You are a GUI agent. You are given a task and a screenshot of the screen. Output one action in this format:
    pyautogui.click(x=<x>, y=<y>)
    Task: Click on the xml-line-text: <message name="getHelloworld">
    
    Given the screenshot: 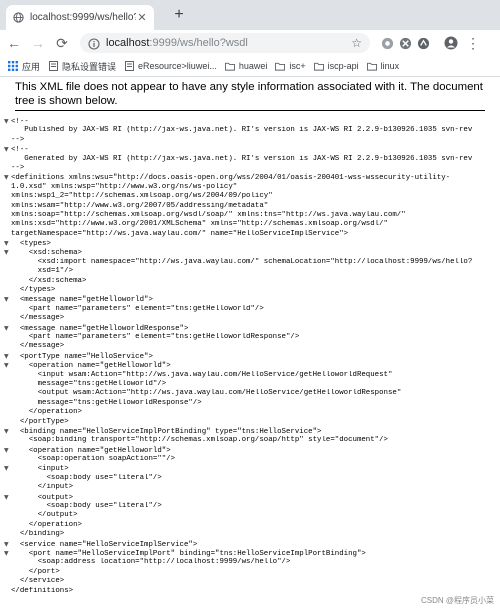 What is the action you would take?
    pyautogui.click(x=82, y=300)
    